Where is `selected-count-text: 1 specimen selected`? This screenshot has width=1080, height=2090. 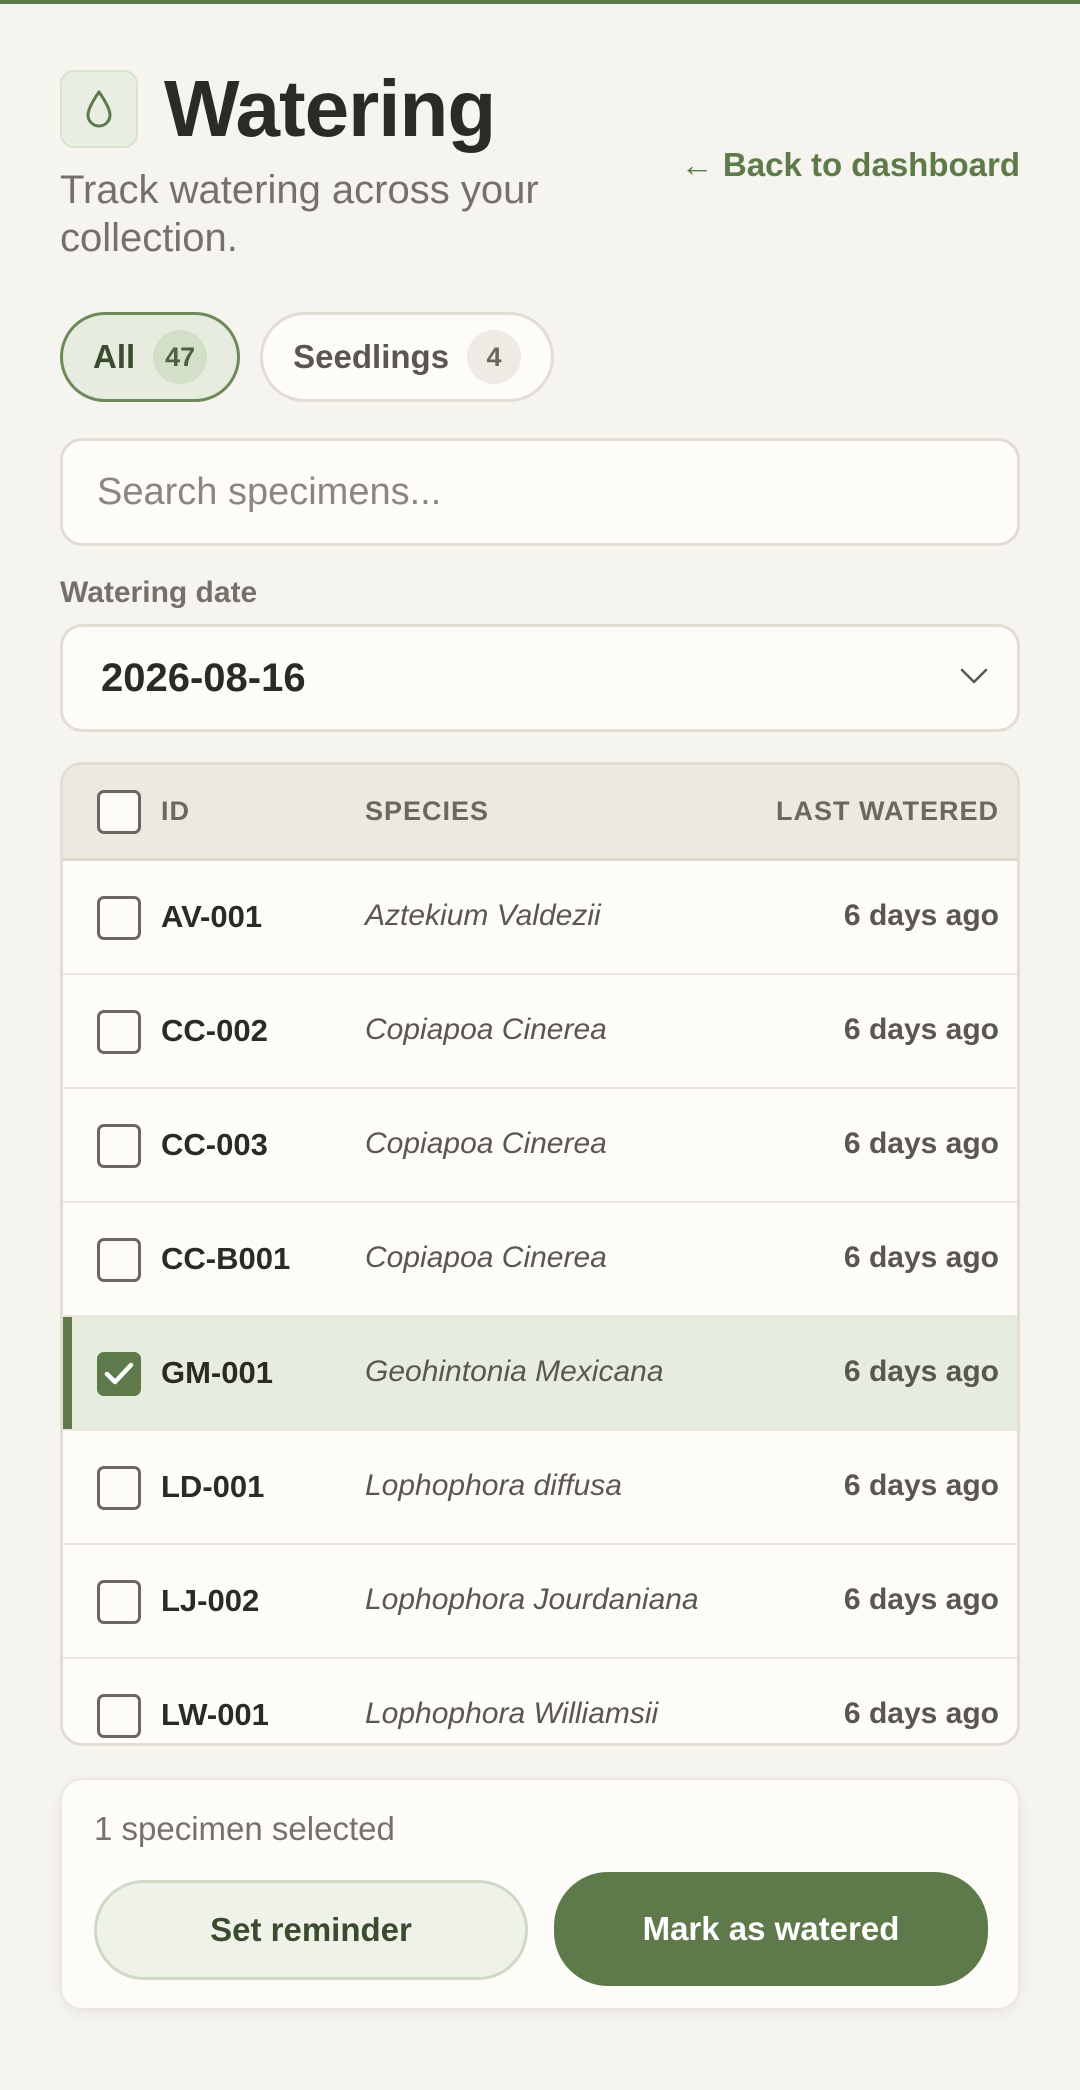
selected-count-text: 1 specimen selected is located at coordinates (244, 1828).